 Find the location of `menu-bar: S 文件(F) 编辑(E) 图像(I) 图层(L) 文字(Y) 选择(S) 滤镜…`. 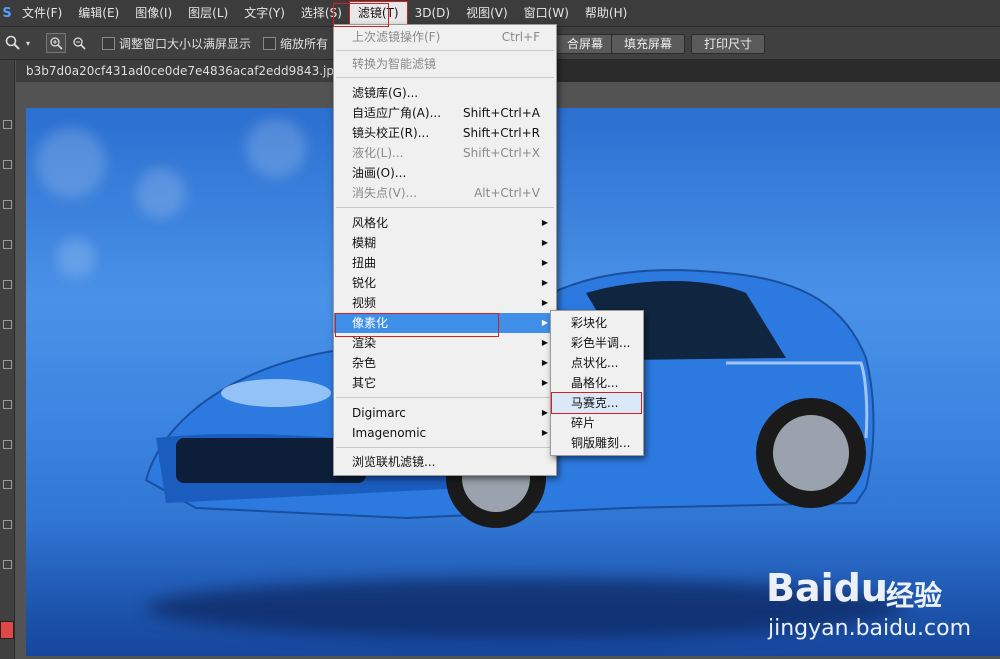

menu-bar: S 文件(F) 编辑(E) 图像(I) 图层(L) 文字(Y) 选择(S) 滤镜… is located at coordinates (500, 13).